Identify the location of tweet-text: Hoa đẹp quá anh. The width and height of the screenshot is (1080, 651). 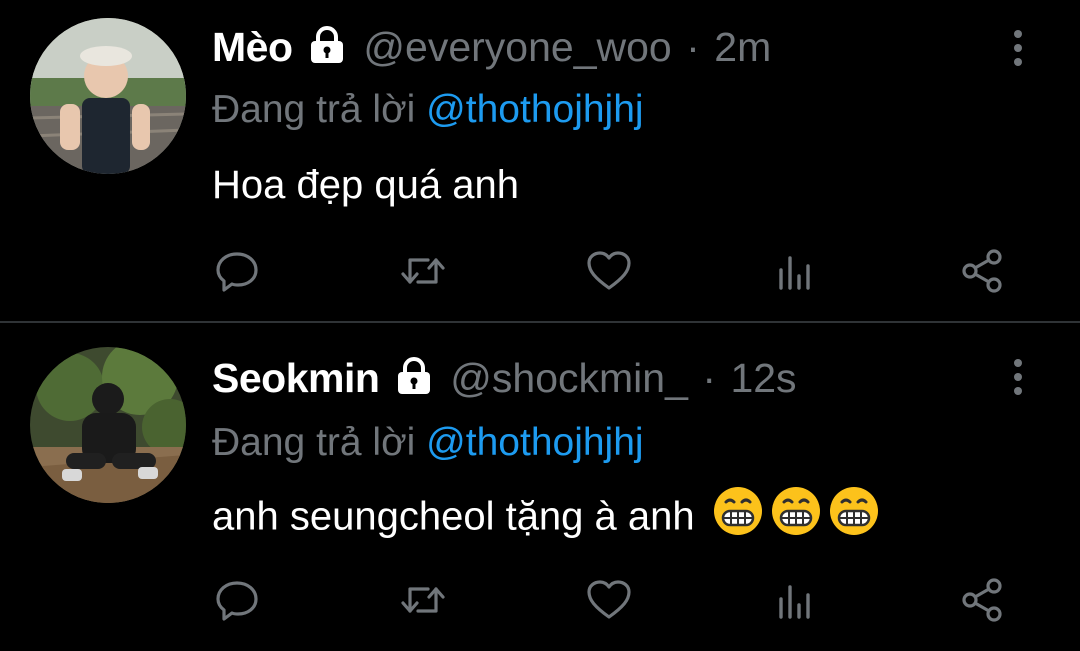
(365, 185).